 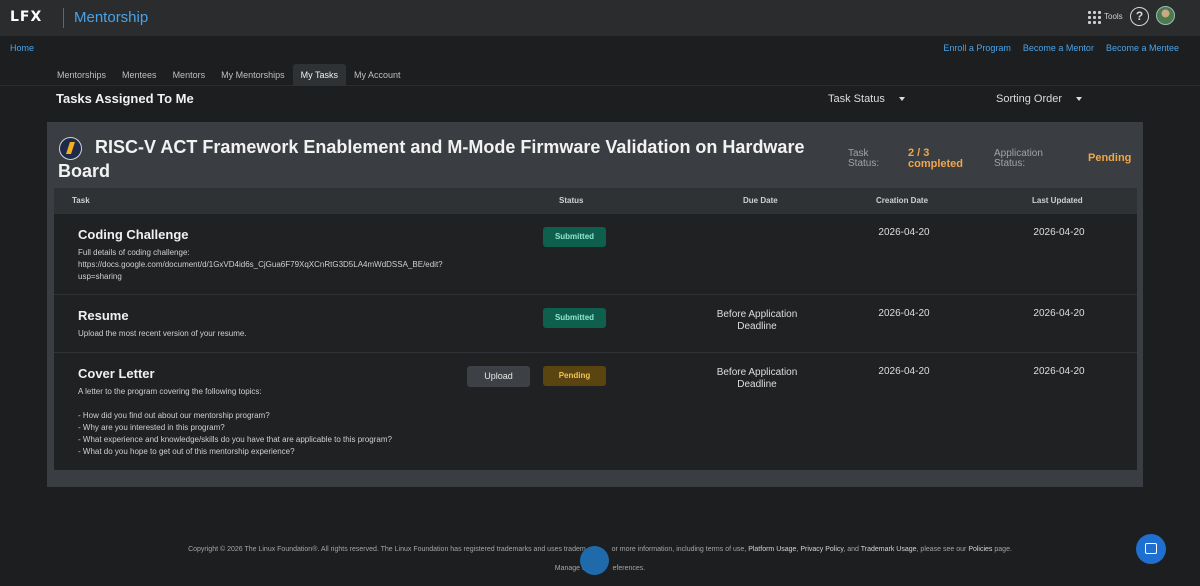 What do you see at coordinates (1113, 16) in the screenshot?
I see `tools-label: Tools` at bounding box center [1113, 16].